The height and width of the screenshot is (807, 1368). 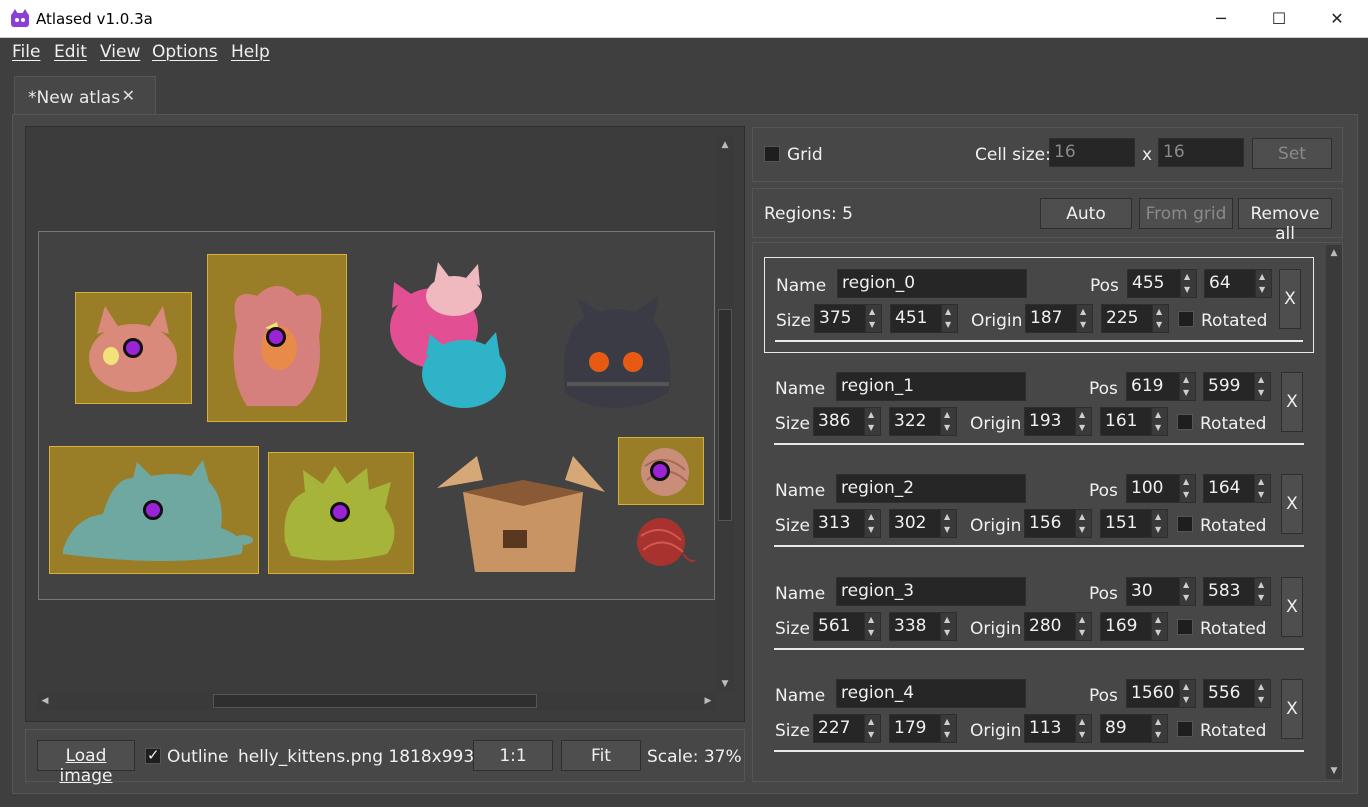 What do you see at coordinates (847, 626) in the screenshot?
I see `size-w-spinbox: 561 ▲ ▼` at bounding box center [847, 626].